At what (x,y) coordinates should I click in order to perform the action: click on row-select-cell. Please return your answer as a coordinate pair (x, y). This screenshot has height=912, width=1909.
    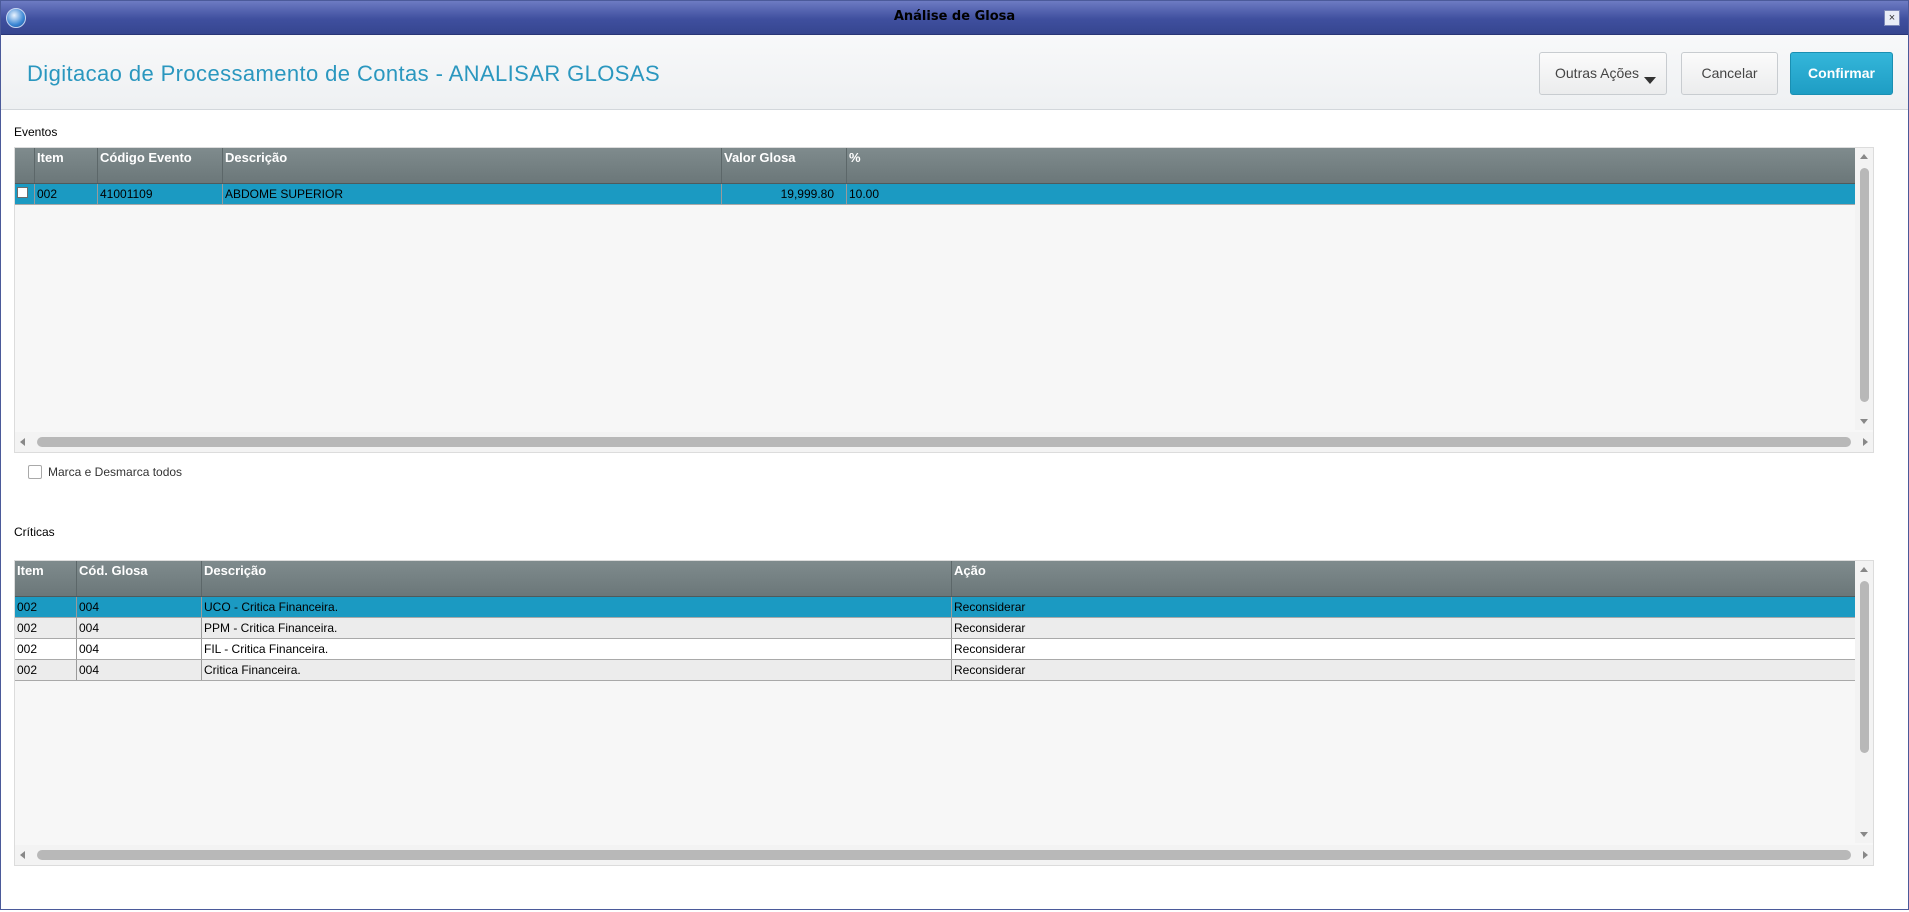
    Looking at the image, I should click on (25, 194).